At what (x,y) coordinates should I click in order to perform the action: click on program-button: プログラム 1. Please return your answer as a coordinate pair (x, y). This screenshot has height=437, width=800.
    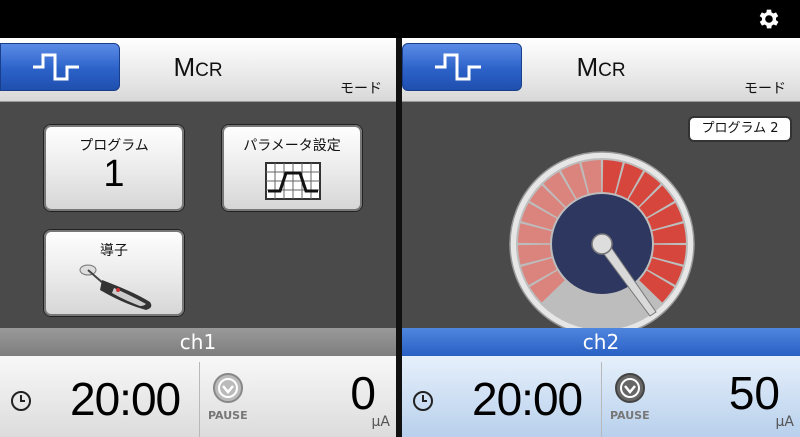
    Looking at the image, I should click on (114, 168).